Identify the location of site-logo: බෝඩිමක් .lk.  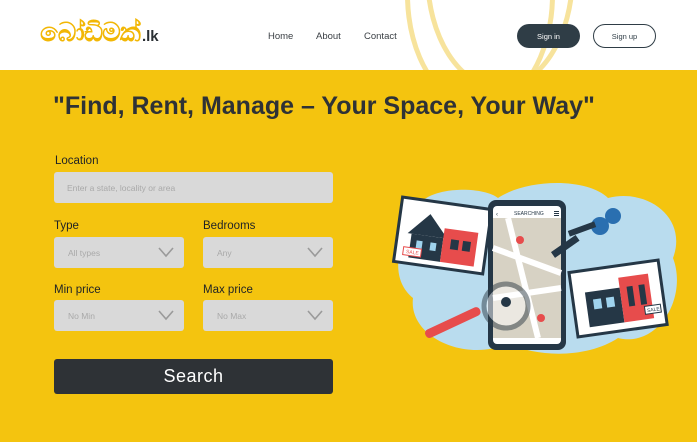
(99, 33).